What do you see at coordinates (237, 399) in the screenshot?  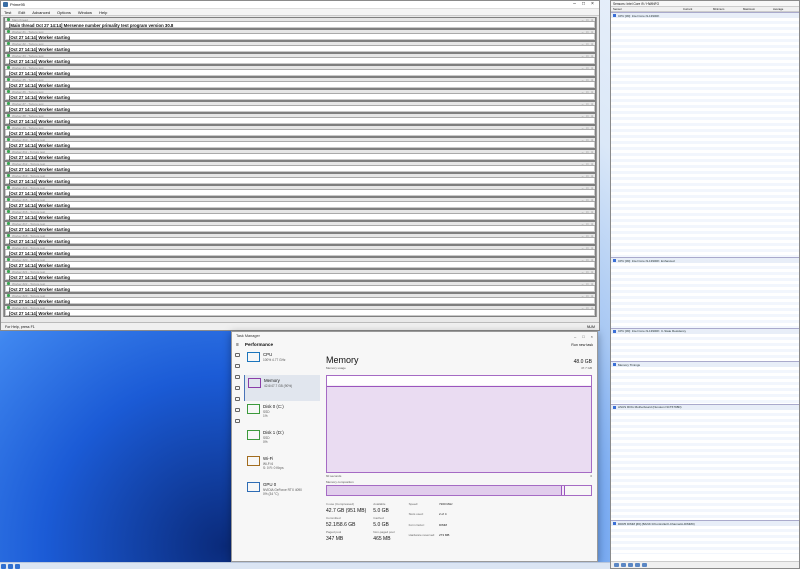 I see `users-nav-icon` at bounding box center [237, 399].